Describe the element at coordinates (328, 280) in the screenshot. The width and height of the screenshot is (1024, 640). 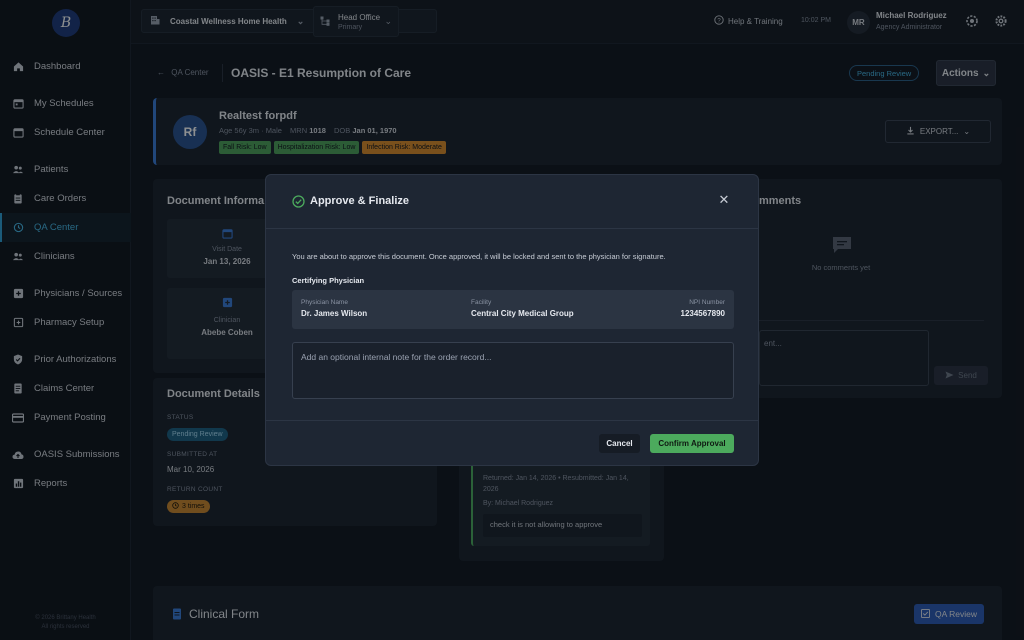
I see `certifying-physician-label: Certifying Physician` at that location.